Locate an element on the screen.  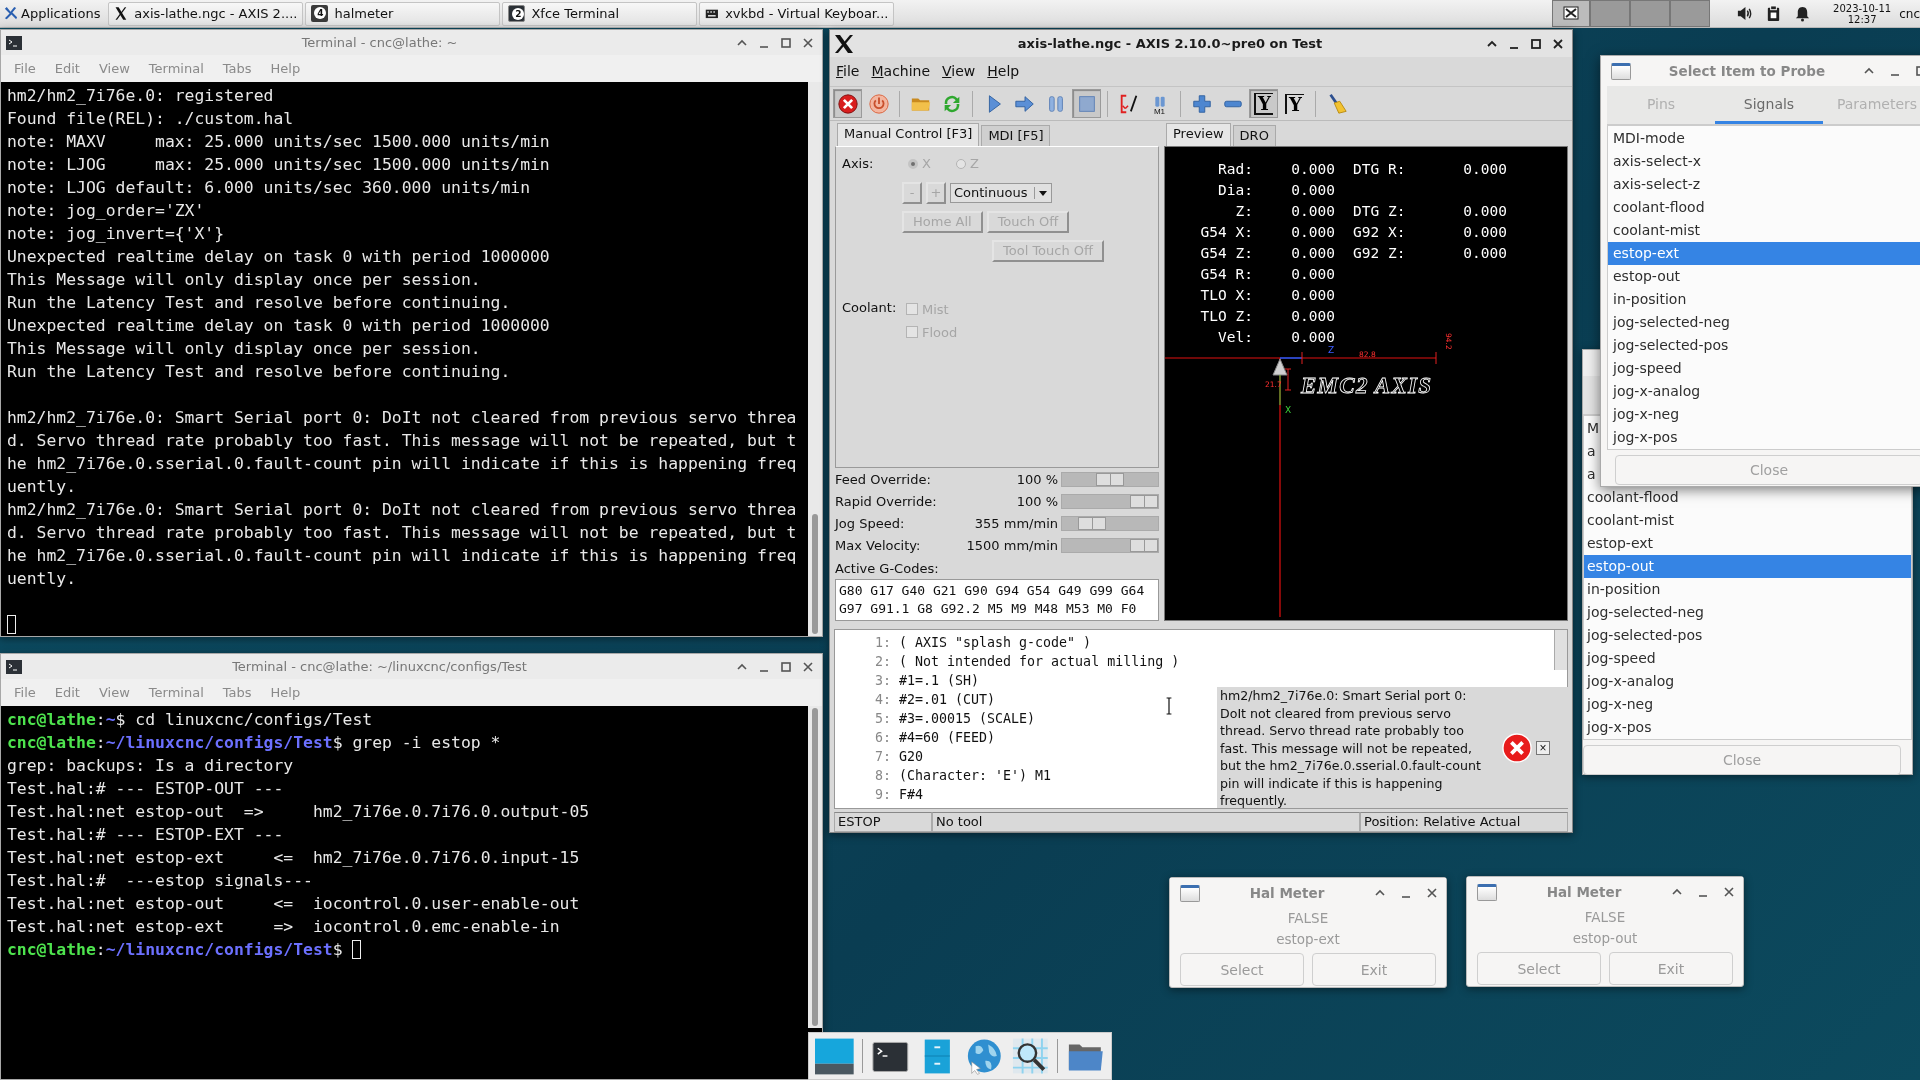
toolpath-line is located at coordinates (1280, 390).